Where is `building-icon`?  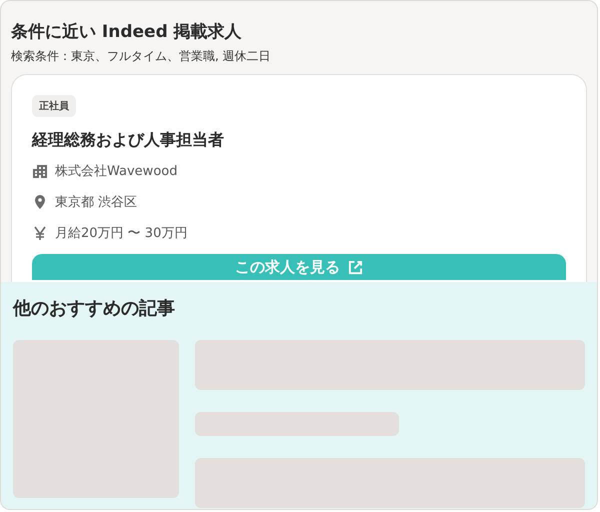
building-icon is located at coordinates (40, 171).